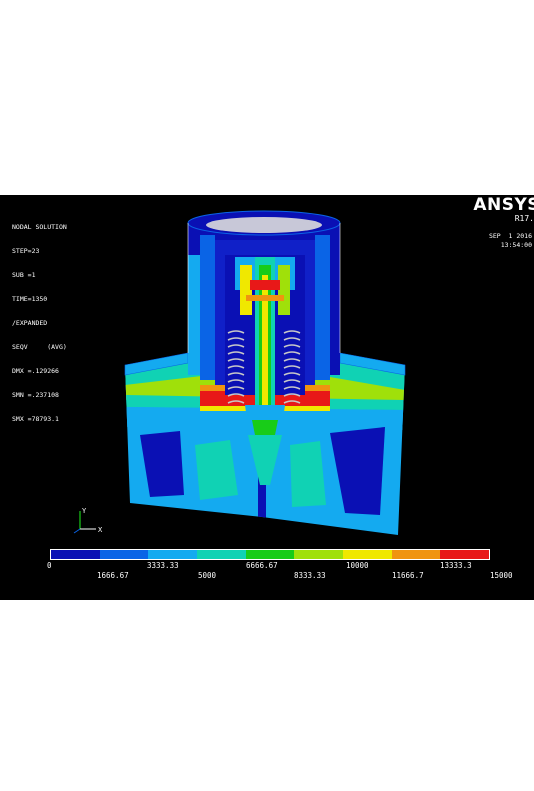 Image resolution: width=534 pixels, height=791 pixels. I want to click on legend-label-1: 3333.33, so click(163, 565).